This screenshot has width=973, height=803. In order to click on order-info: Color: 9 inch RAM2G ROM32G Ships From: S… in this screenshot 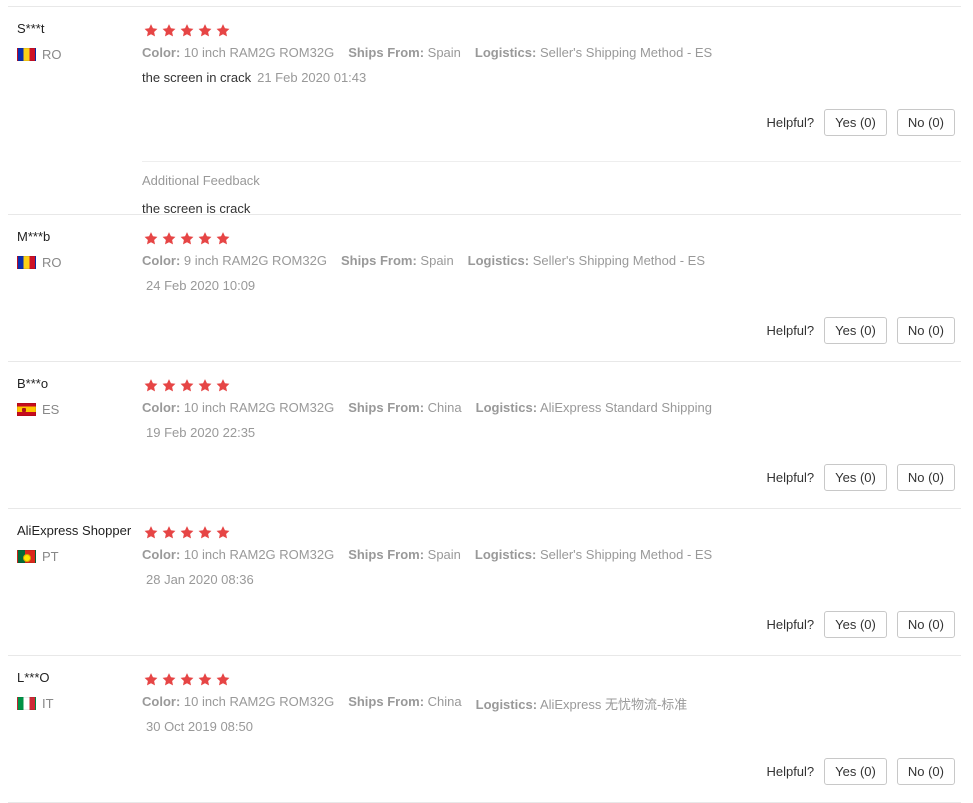, I will do `click(423, 260)`.